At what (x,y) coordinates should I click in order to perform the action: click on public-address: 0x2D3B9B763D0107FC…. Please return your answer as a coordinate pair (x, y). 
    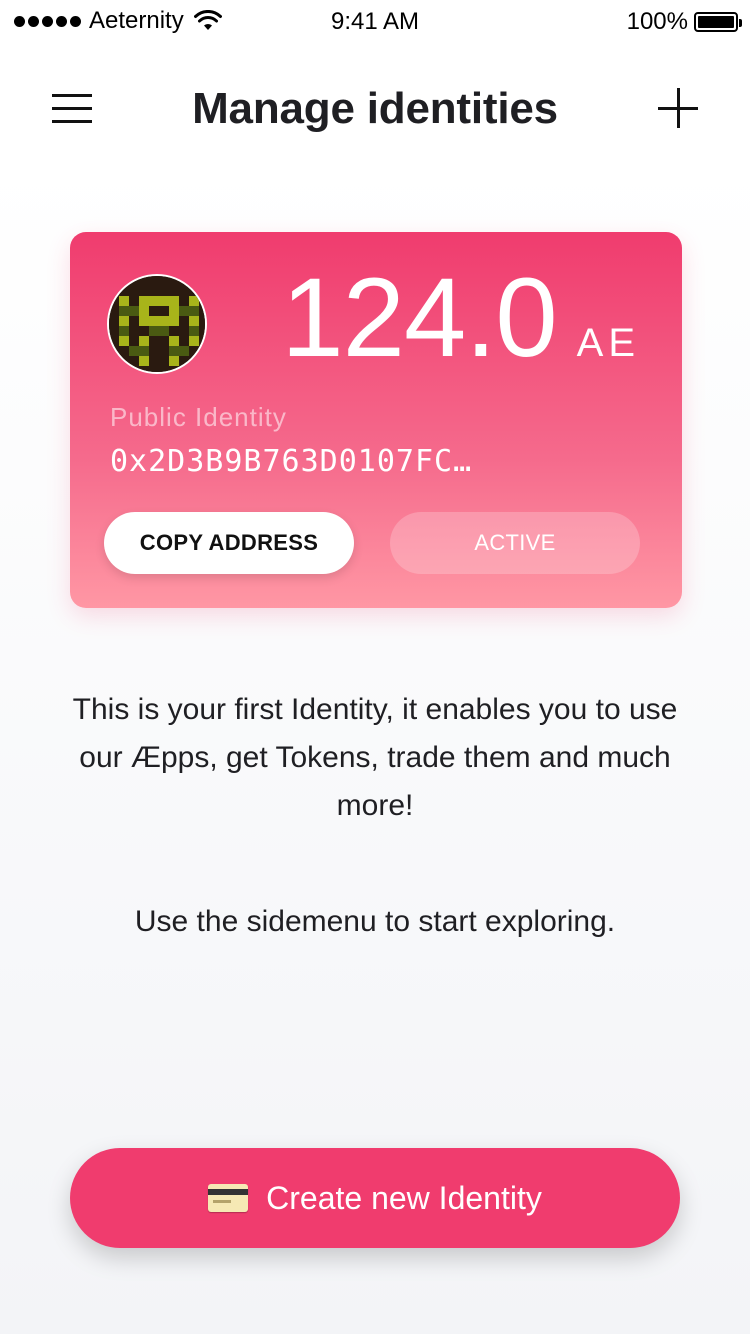
    Looking at the image, I should click on (291, 461).